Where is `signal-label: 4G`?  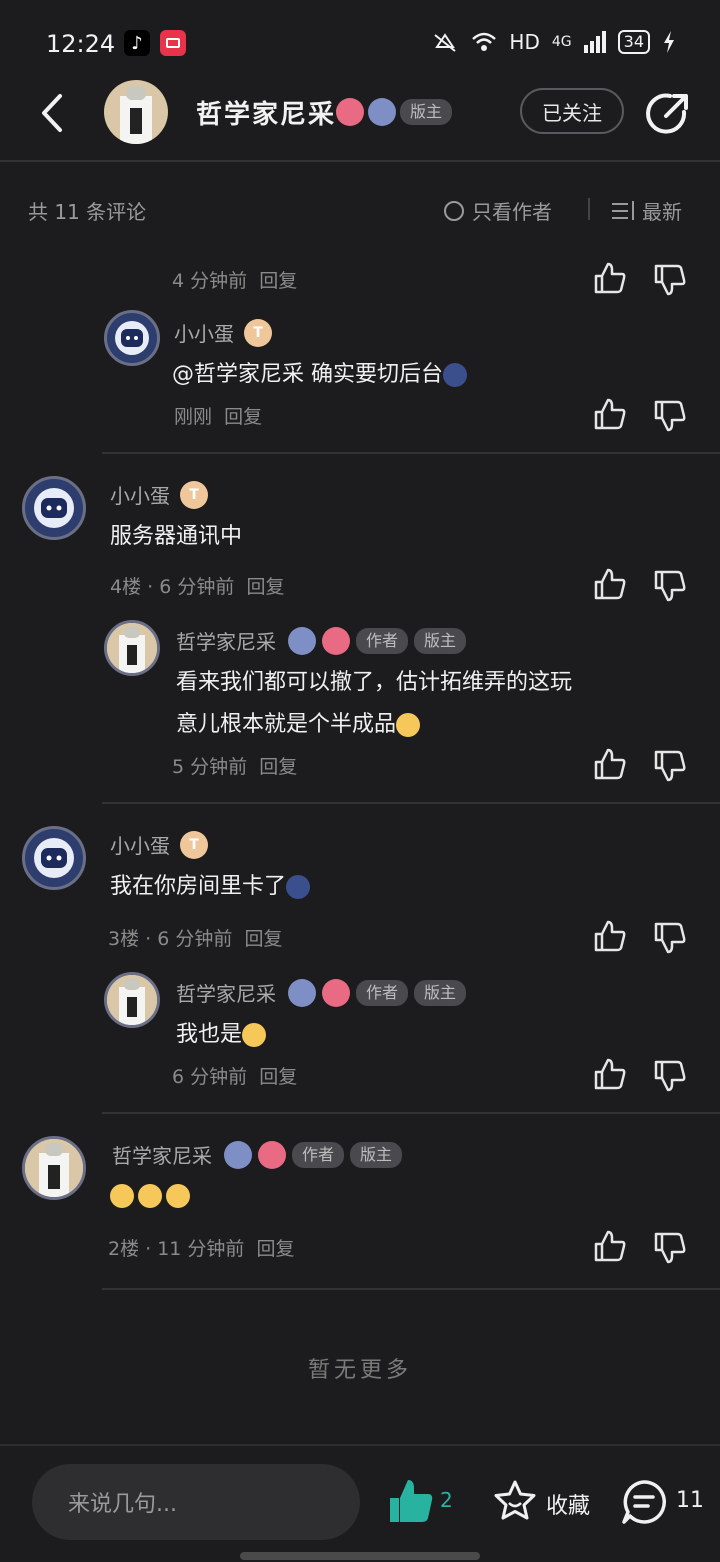
signal-label: 4G is located at coordinates (561, 42).